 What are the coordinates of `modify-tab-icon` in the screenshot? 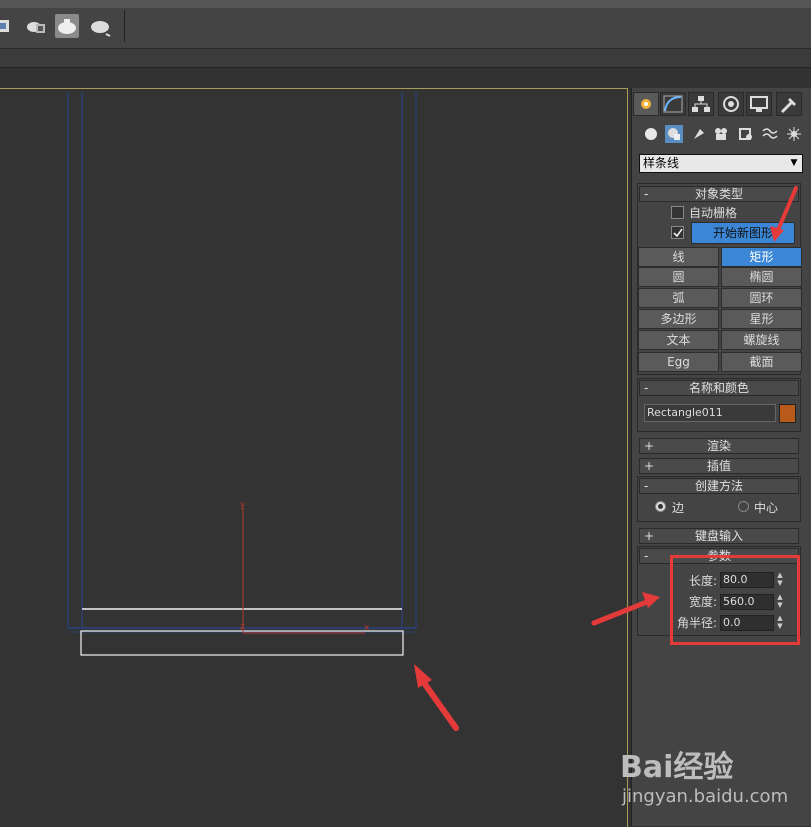 It's located at (673, 104).